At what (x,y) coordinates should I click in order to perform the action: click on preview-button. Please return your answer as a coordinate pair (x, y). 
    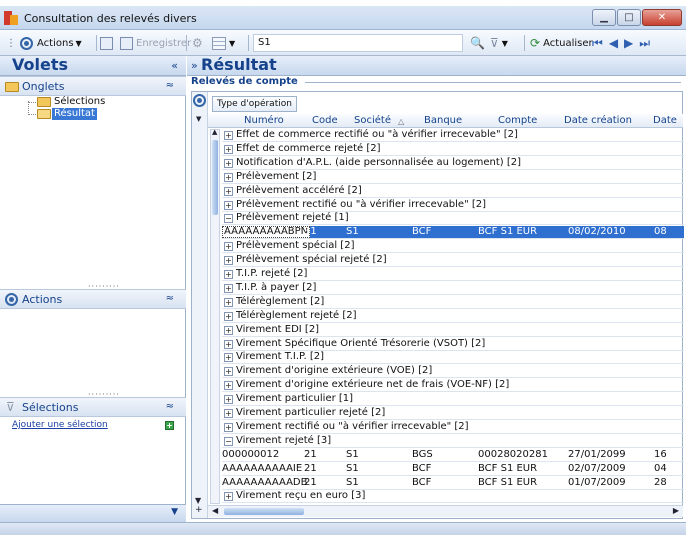
    Looking at the image, I should click on (108, 43).